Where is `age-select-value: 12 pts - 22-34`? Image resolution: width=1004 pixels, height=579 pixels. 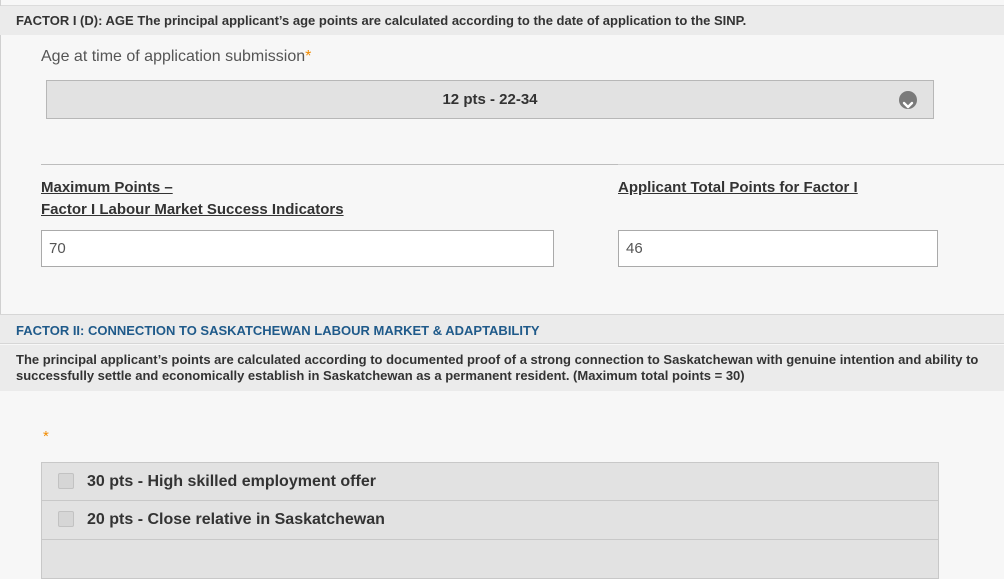
age-select-value: 12 pts - 22-34 is located at coordinates (490, 99).